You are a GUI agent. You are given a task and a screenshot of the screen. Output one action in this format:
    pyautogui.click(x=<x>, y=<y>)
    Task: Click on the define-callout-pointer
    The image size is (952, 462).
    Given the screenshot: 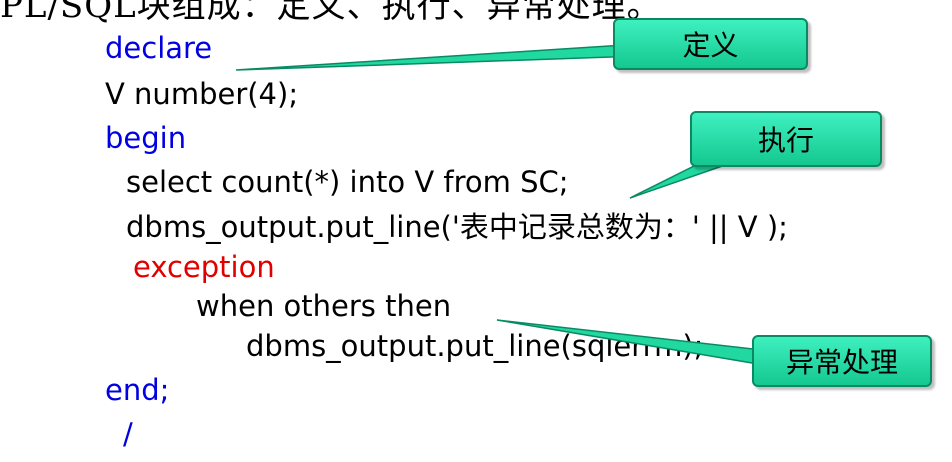 What is the action you would take?
    pyautogui.click(x=438, y=57)
    